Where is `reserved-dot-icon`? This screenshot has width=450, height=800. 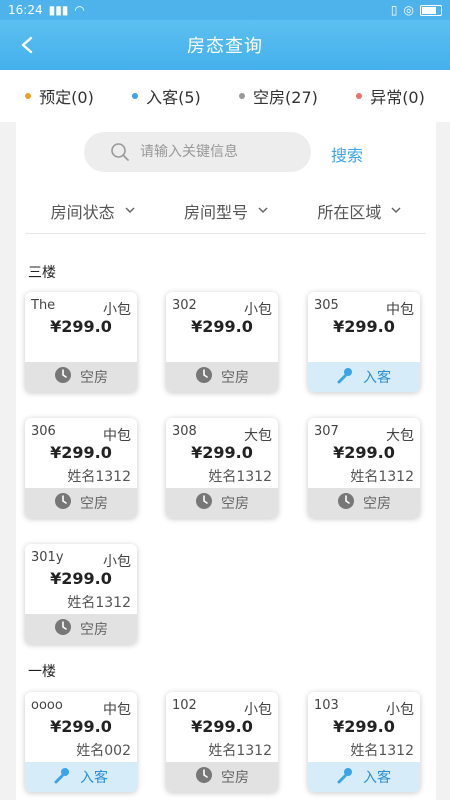 reserved-dot-icon is located at coordinates (28, 96).